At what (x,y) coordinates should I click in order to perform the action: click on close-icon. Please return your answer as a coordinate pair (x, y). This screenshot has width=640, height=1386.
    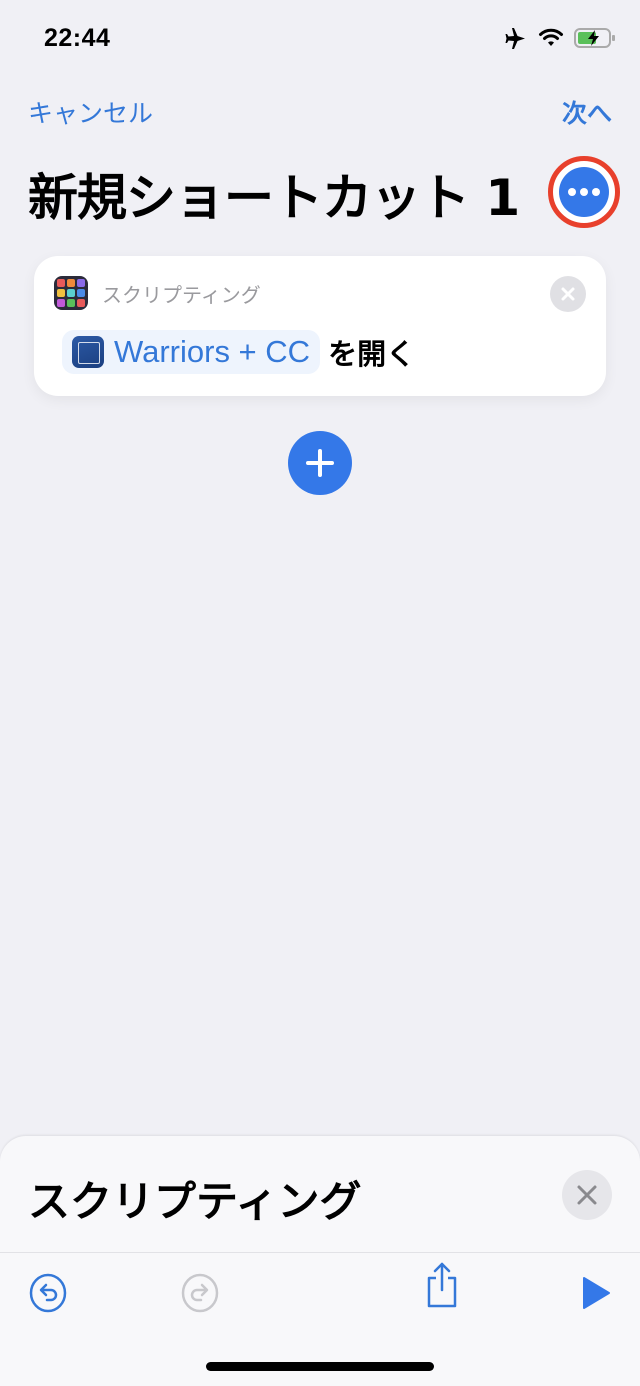
    Looking at the image, I should click on (587, 1195).